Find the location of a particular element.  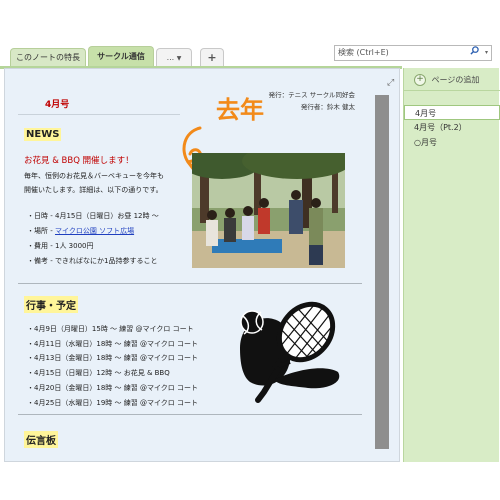

tab-features: このノートの特長 is located at coordinates (48, 57).